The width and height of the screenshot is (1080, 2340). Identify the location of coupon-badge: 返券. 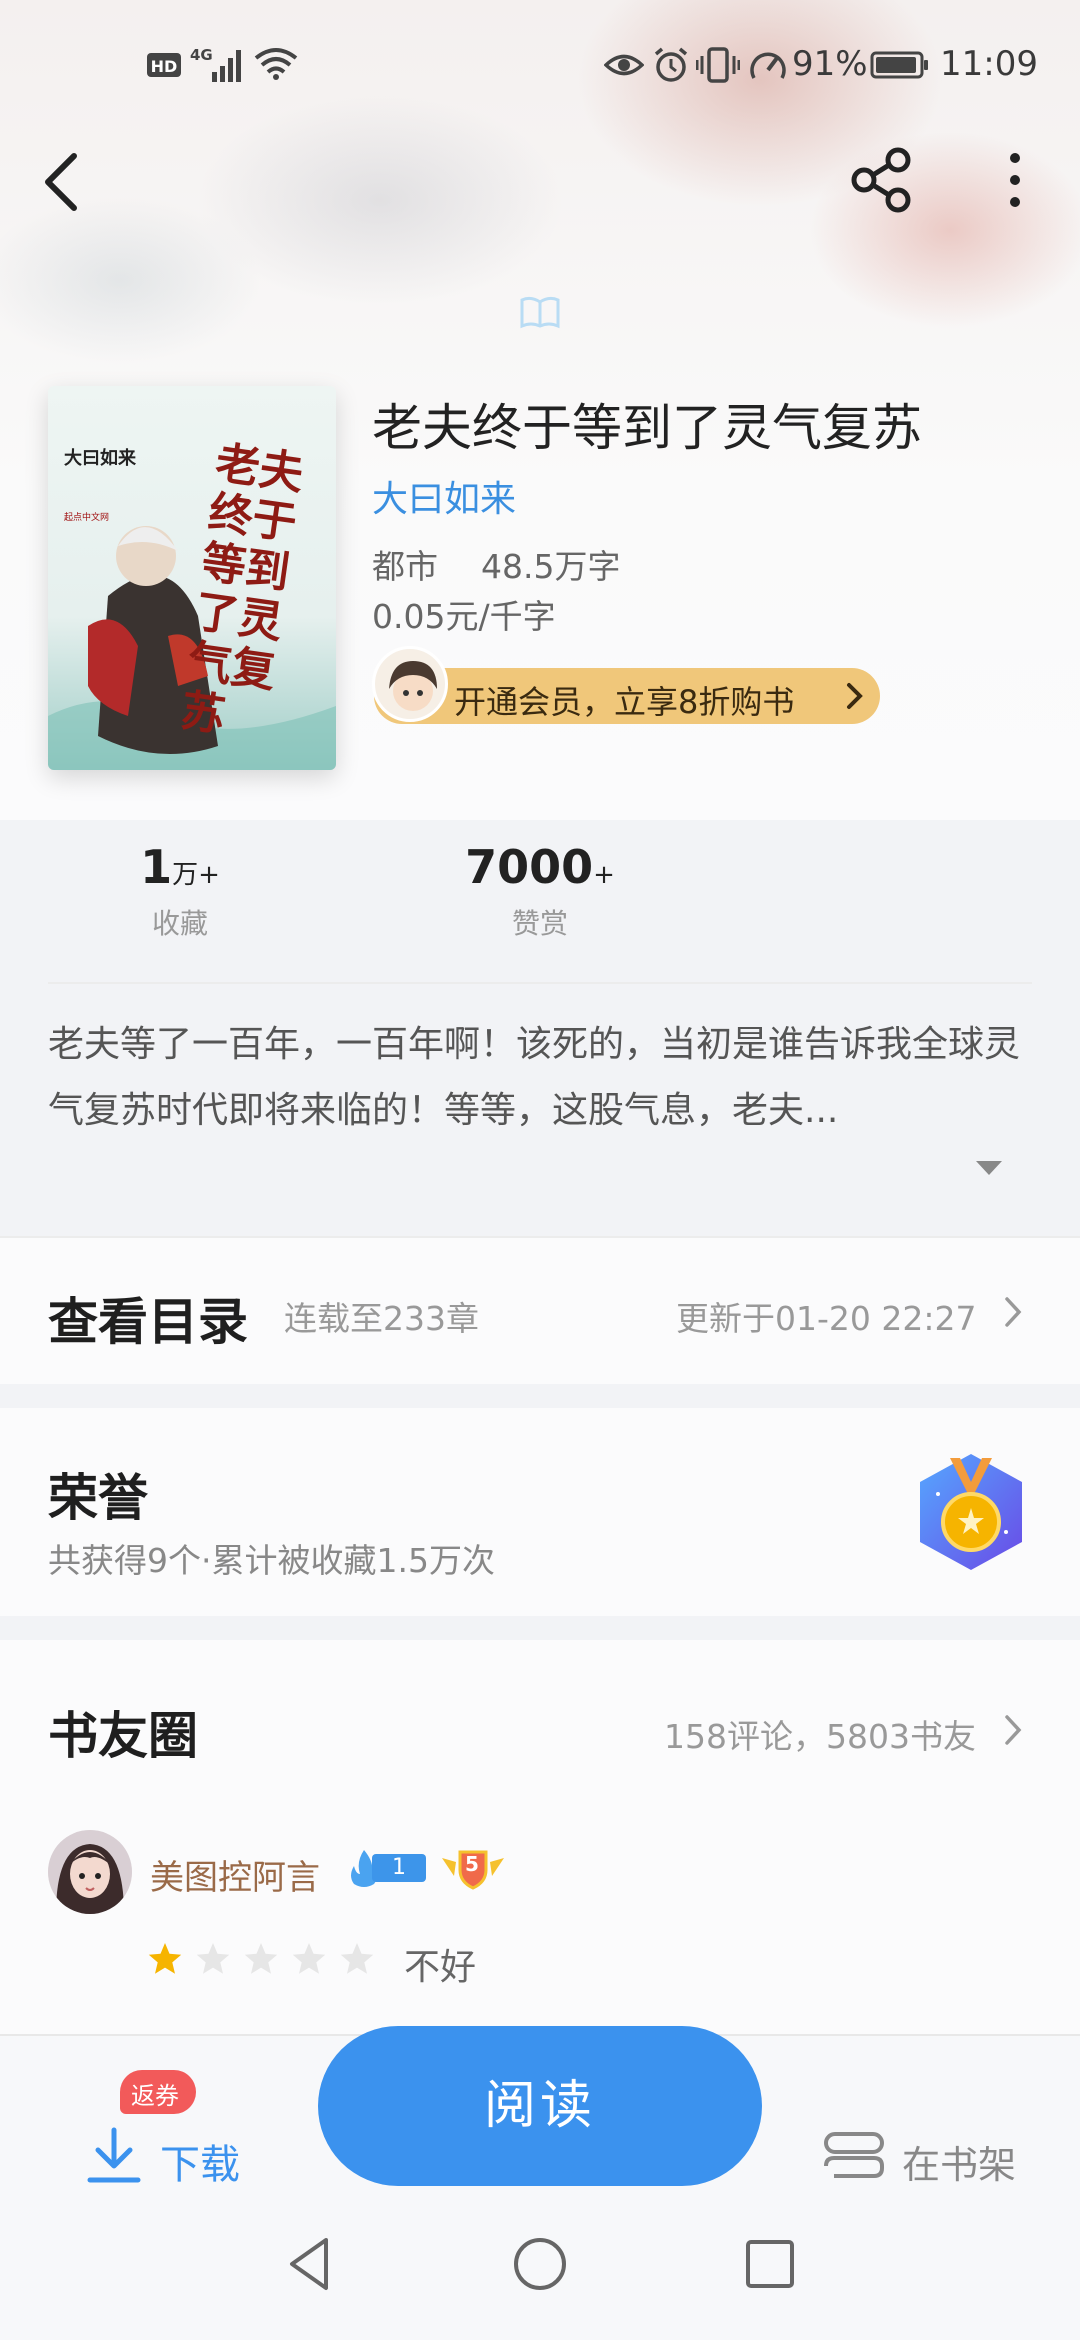
(158, 2092).